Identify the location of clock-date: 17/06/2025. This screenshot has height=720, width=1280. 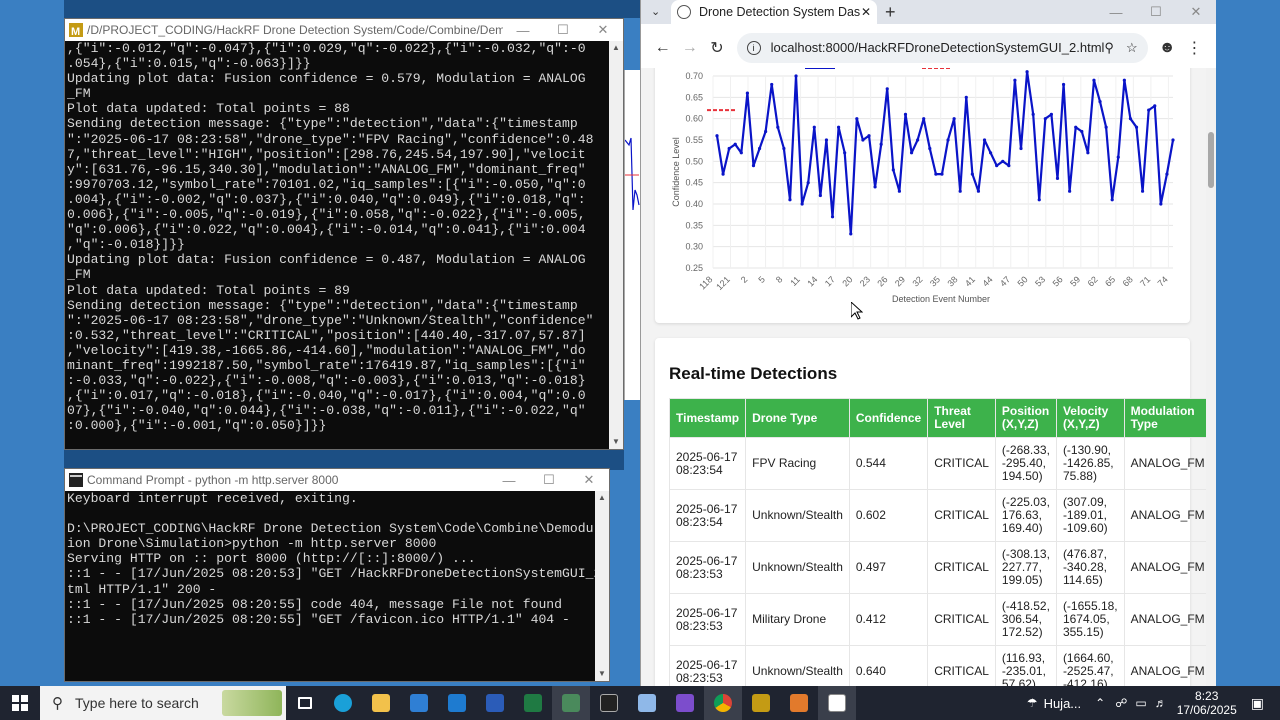
(1206, 710).